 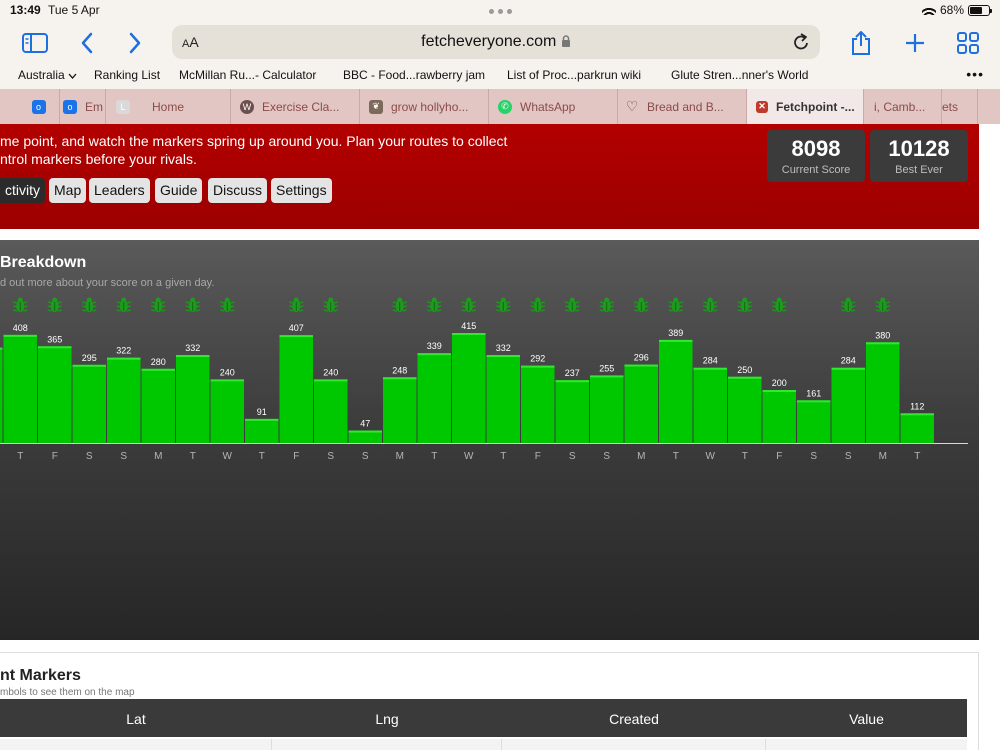 I want to click on nav-guide: Guide, so click(x=179, y=190).